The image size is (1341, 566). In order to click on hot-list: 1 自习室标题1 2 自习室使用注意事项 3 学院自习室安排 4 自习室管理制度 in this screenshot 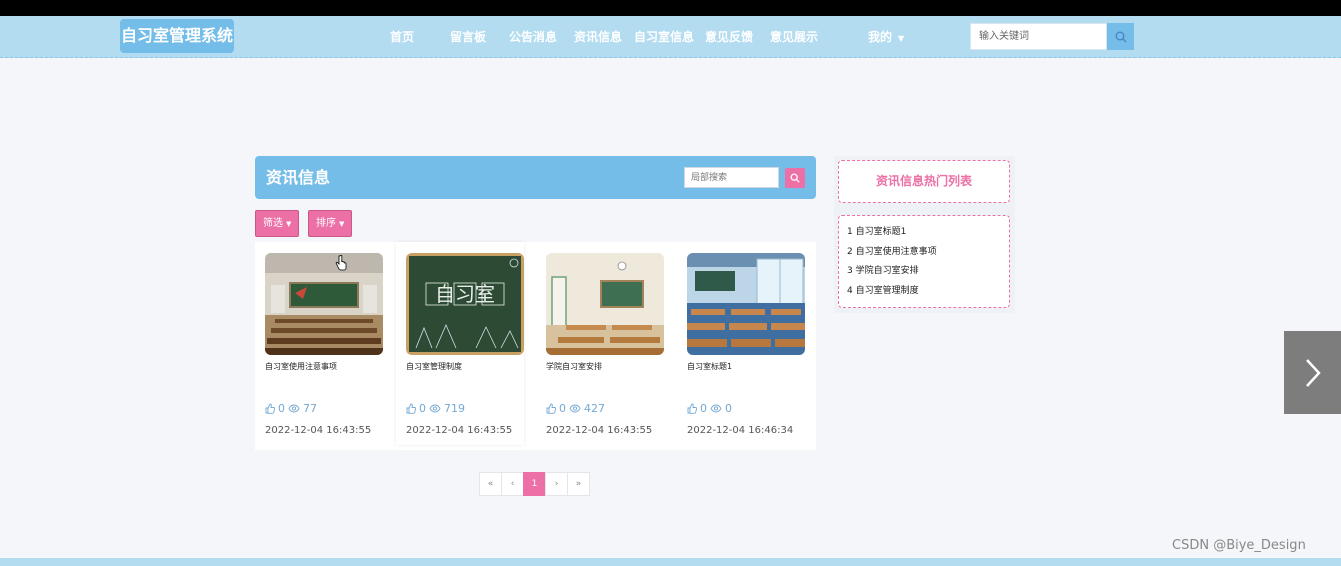, I will do `click(924, 261)`.